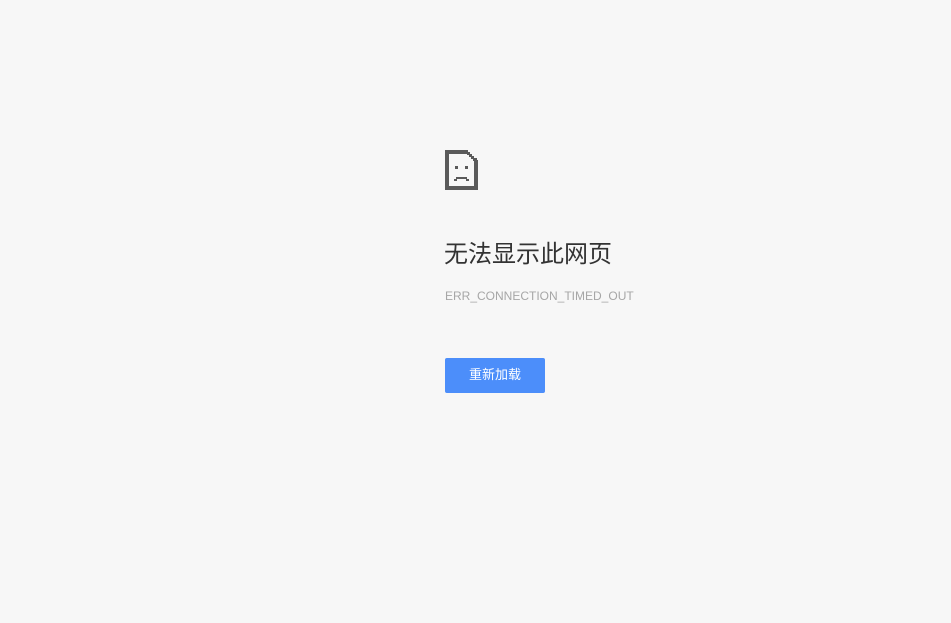 This screenshot has width=951, height=623. What do you see at coordinates (495, 375) in the screenshot?
I see `reload-button: 重新加载` at bounding box center [495, 375].